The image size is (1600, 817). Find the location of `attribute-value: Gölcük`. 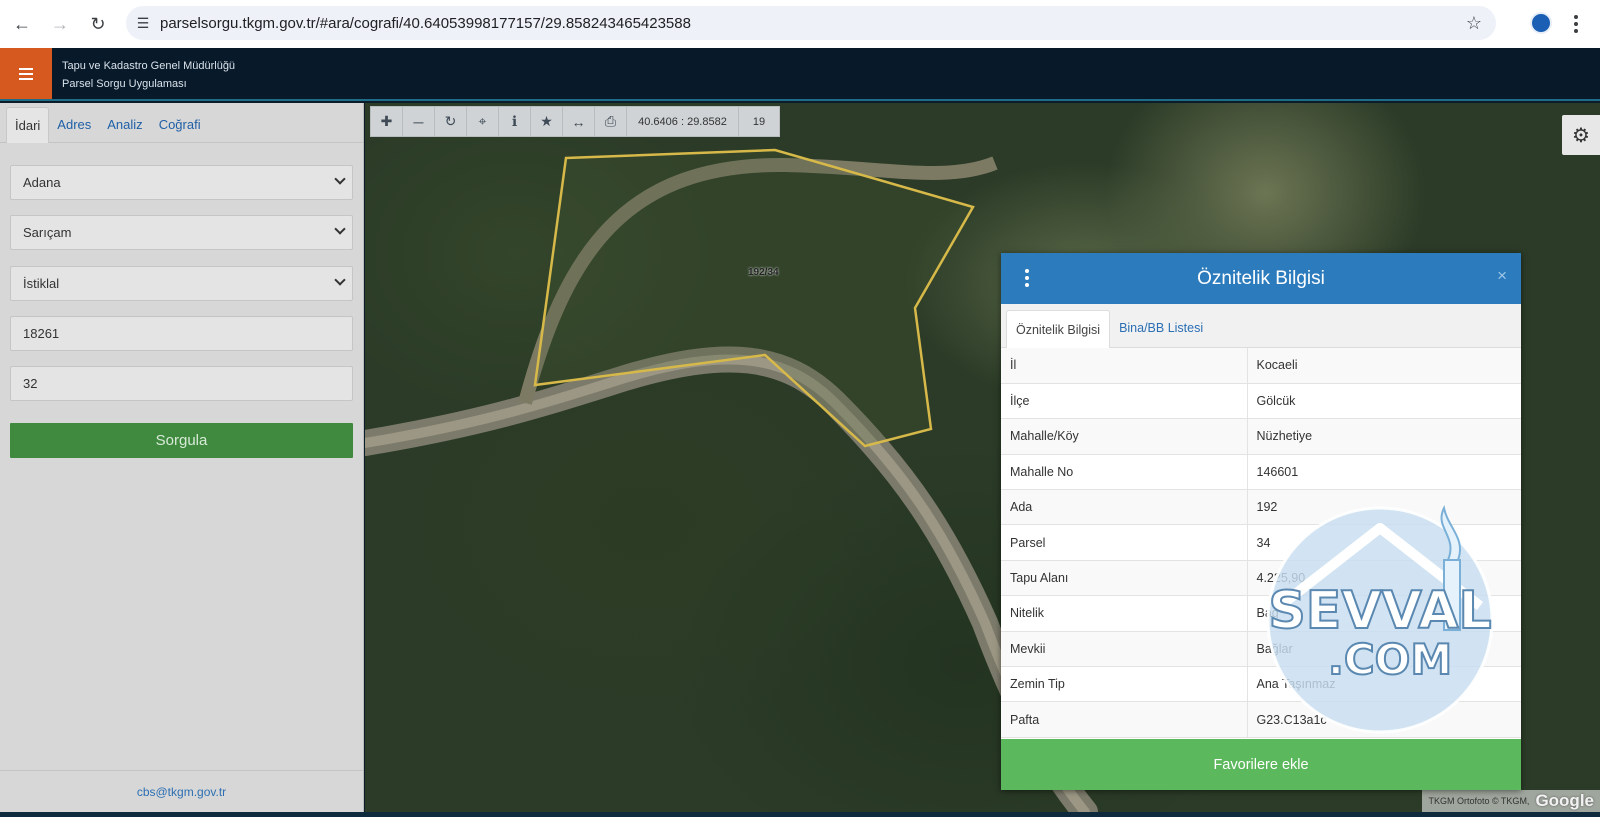

attribute-value: Gölcük is located at coordinates (1384, 401).